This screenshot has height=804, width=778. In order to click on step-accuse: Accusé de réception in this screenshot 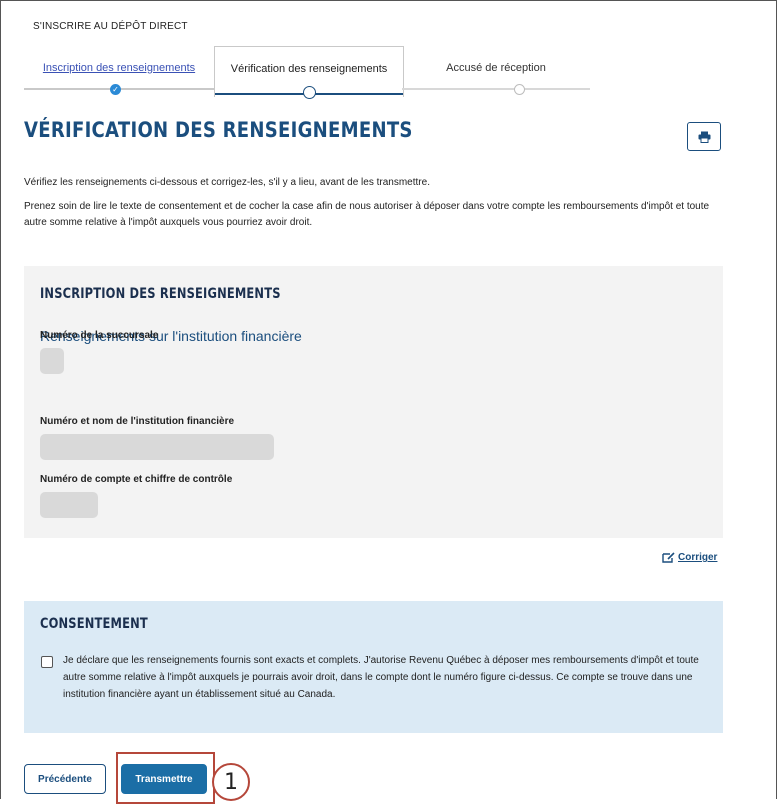, I will do `click(496, 73)`.